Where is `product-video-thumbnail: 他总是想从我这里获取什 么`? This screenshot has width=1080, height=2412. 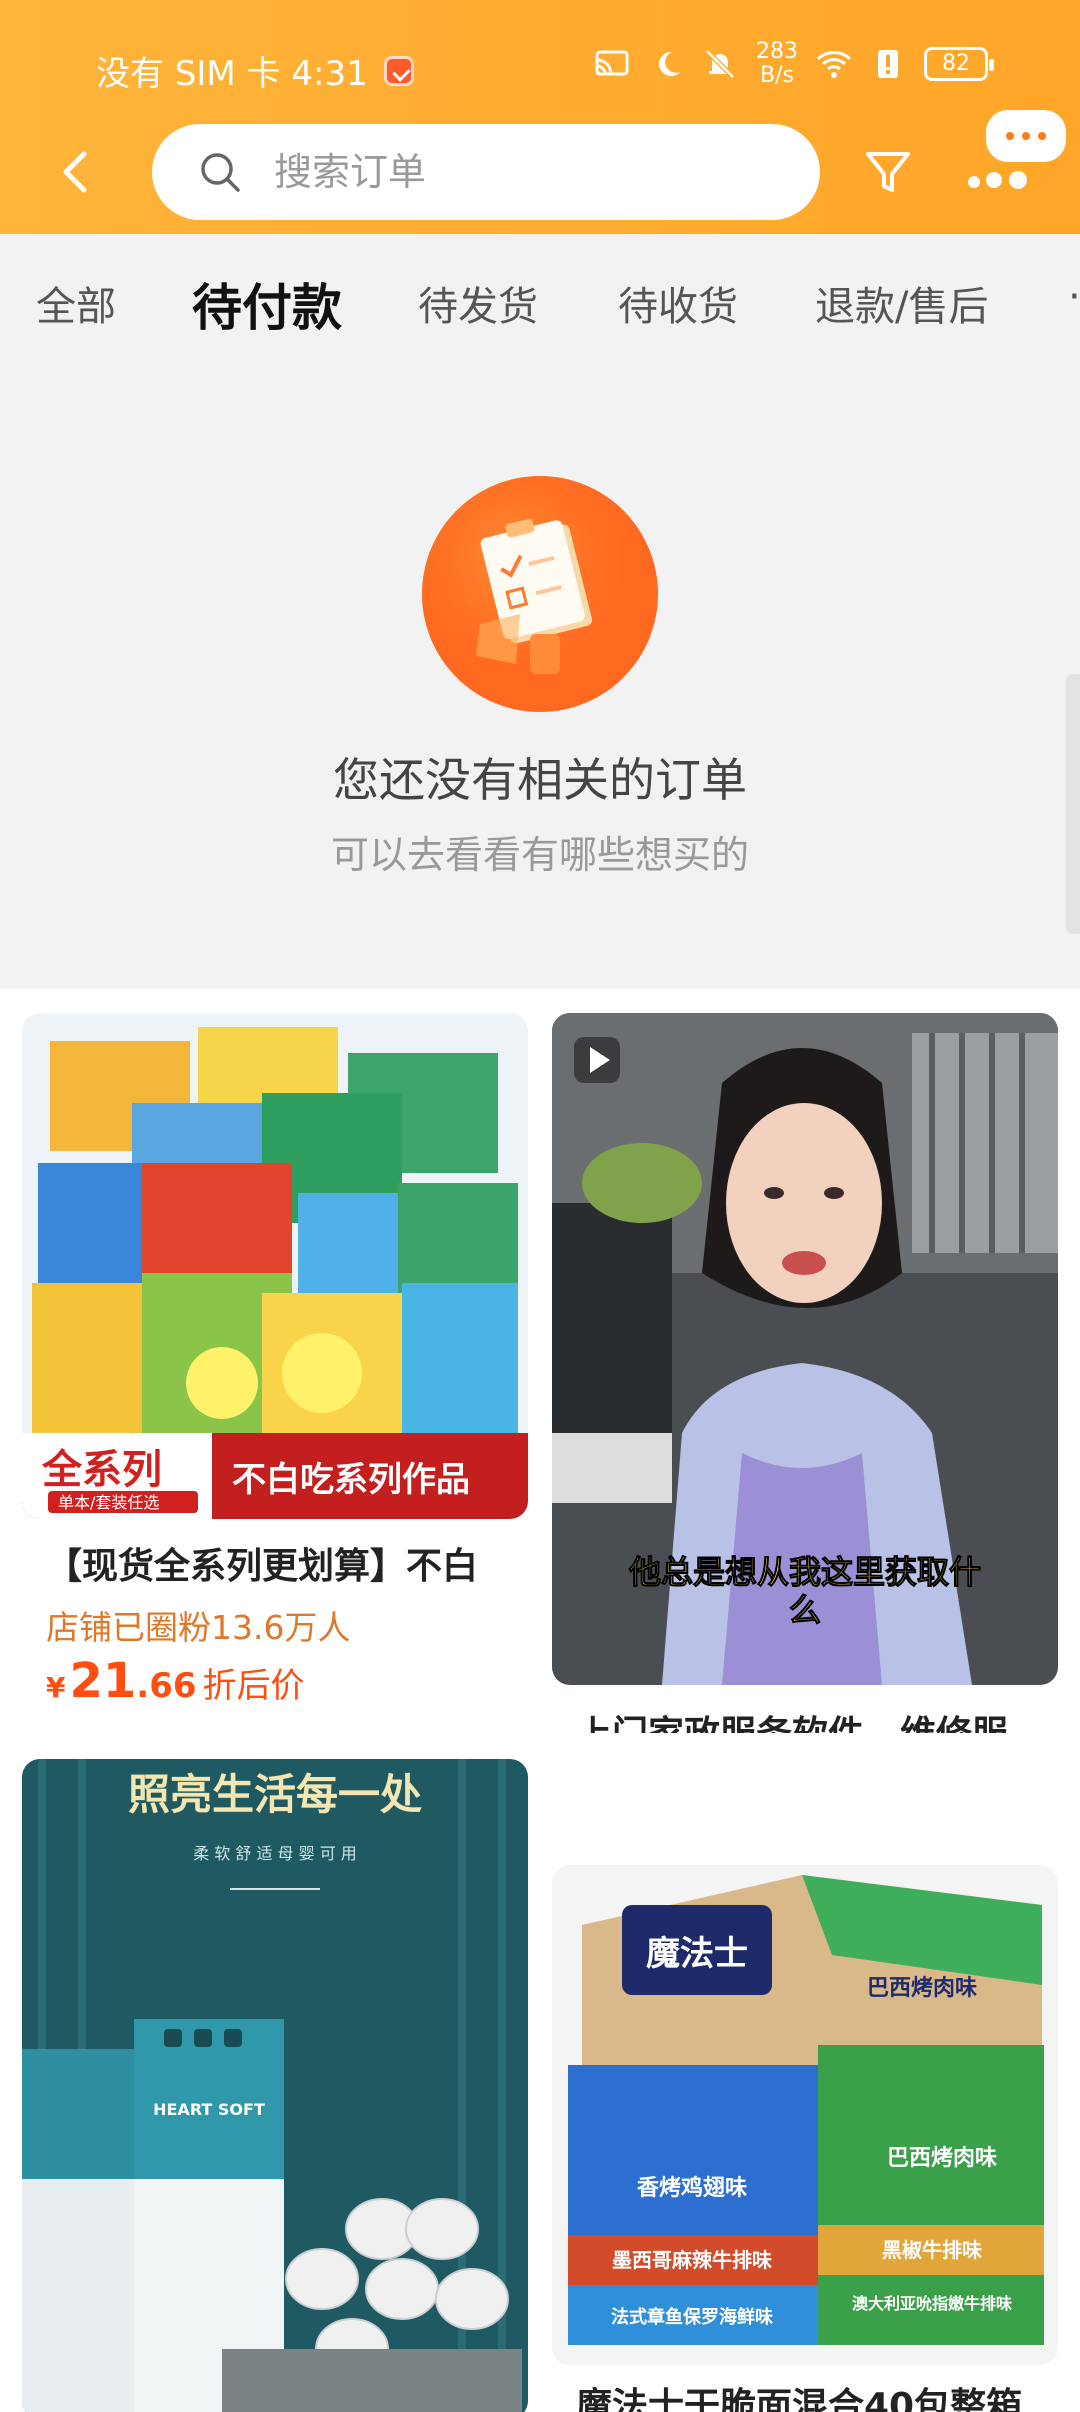
product-video-thumbnail: 他总是想从我这里获取什 么 is located at coordinates (805, 1349).